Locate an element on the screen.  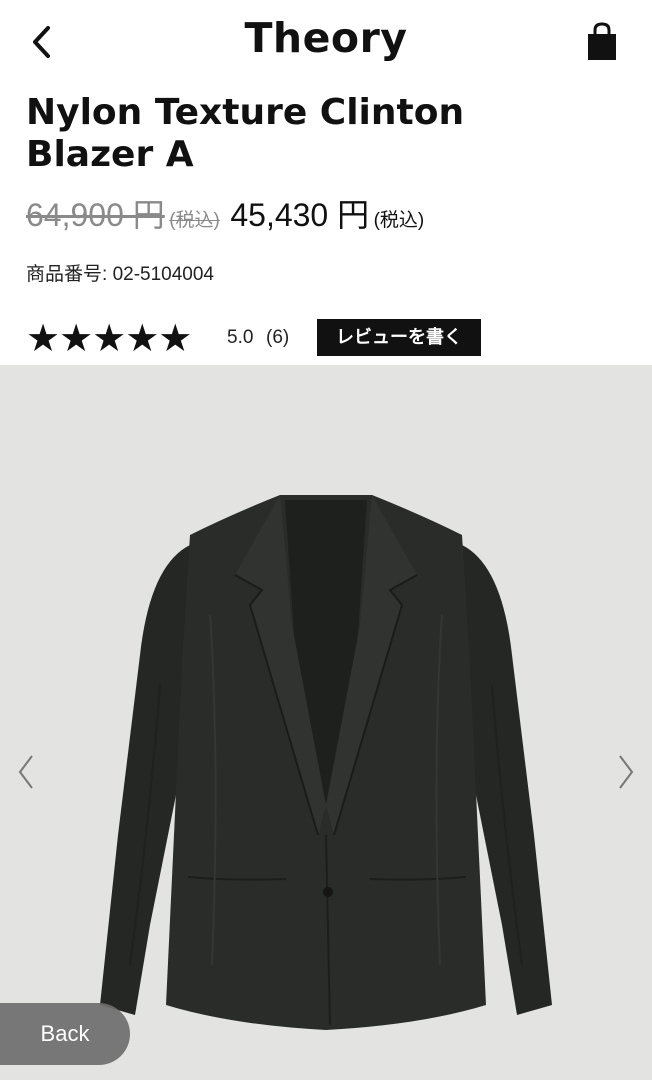
product-number: 商品番号: 02-5104004 is located at coordinates (120, 272).